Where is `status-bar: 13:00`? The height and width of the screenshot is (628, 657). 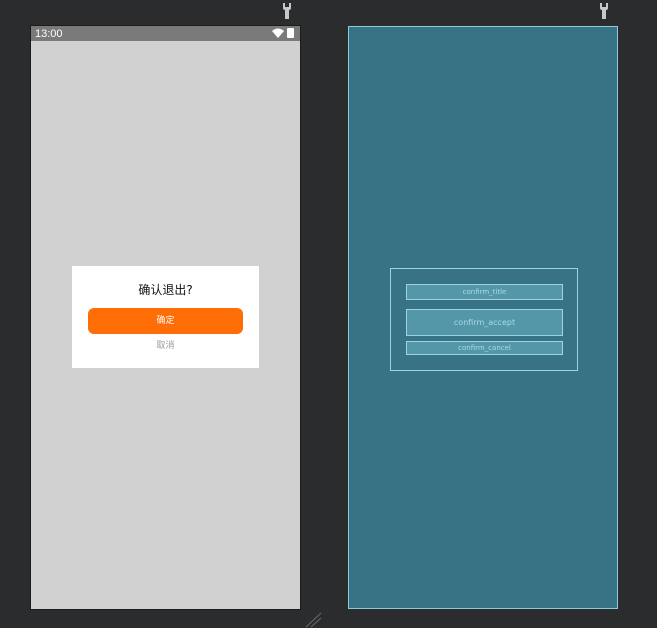
status-bar: 13:00 is located at coordinates (165, 33).